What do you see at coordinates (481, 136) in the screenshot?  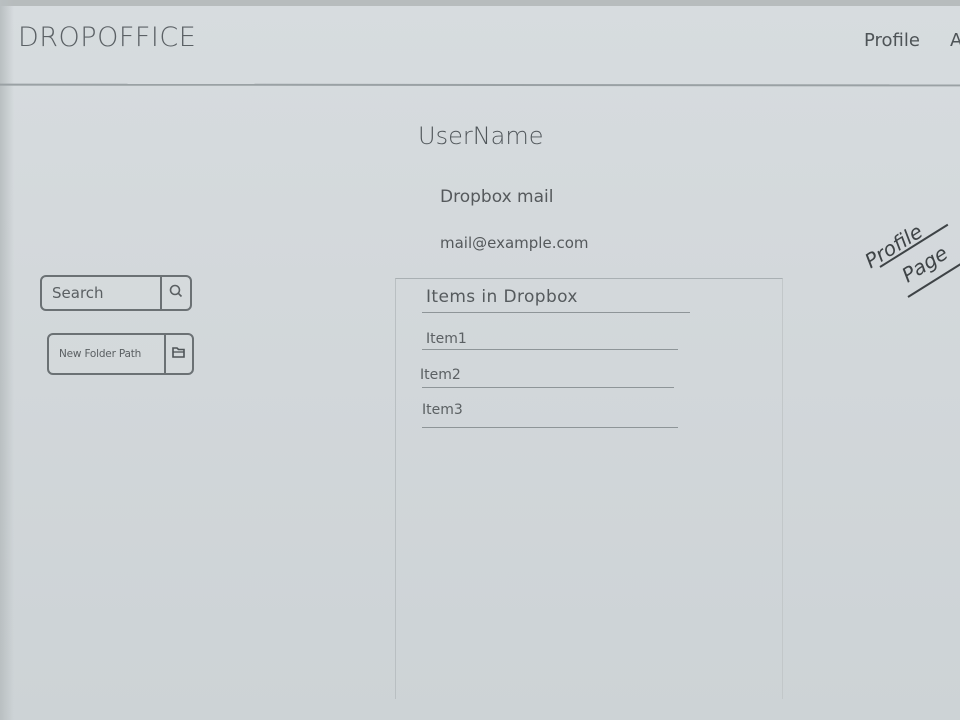 I see `profile-username: UserName` at bounding box center [481, 136].